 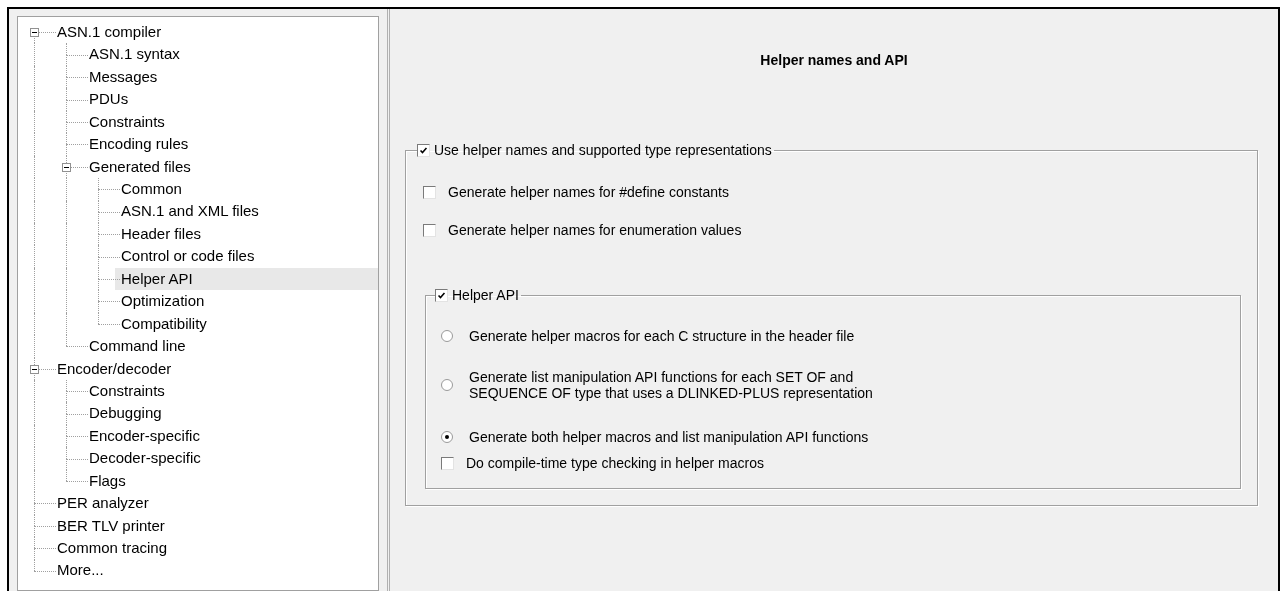 I want to click on panel-title: Helper names and API, so click(x=834, y=60).